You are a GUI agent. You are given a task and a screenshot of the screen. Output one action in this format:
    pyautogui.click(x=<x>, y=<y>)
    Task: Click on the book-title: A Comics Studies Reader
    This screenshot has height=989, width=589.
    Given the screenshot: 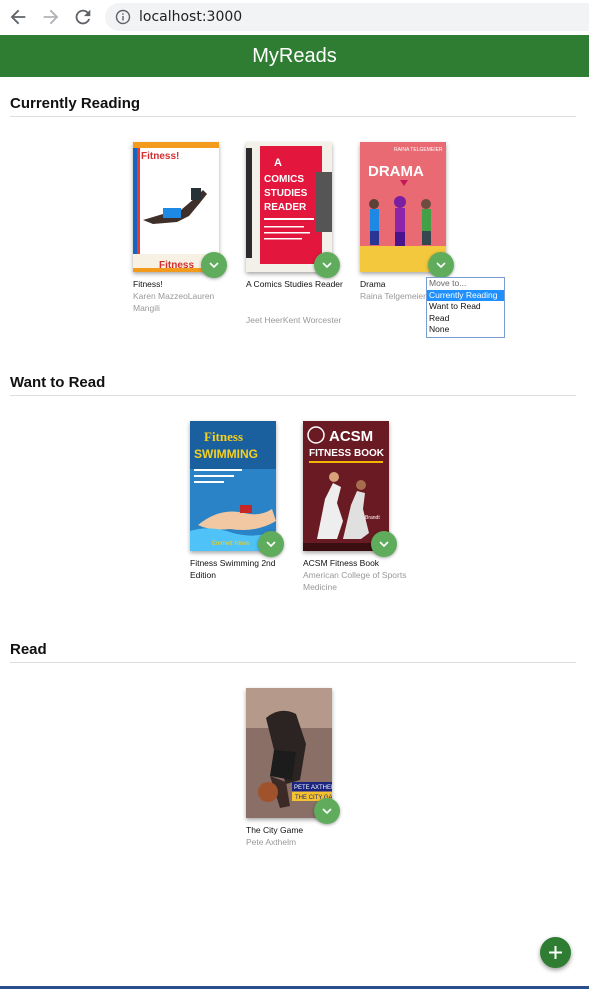 What is the action you would take?
    pyautogui.click(x=294, y=284)
    